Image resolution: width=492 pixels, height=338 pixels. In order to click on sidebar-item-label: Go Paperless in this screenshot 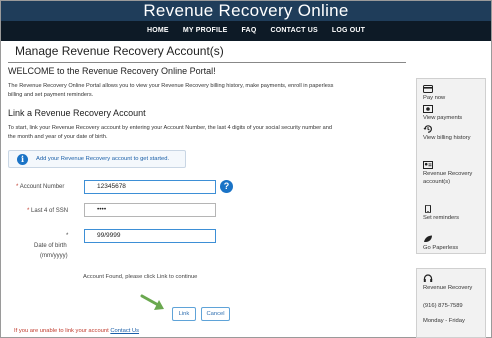, I will do `click(441, 248)`.